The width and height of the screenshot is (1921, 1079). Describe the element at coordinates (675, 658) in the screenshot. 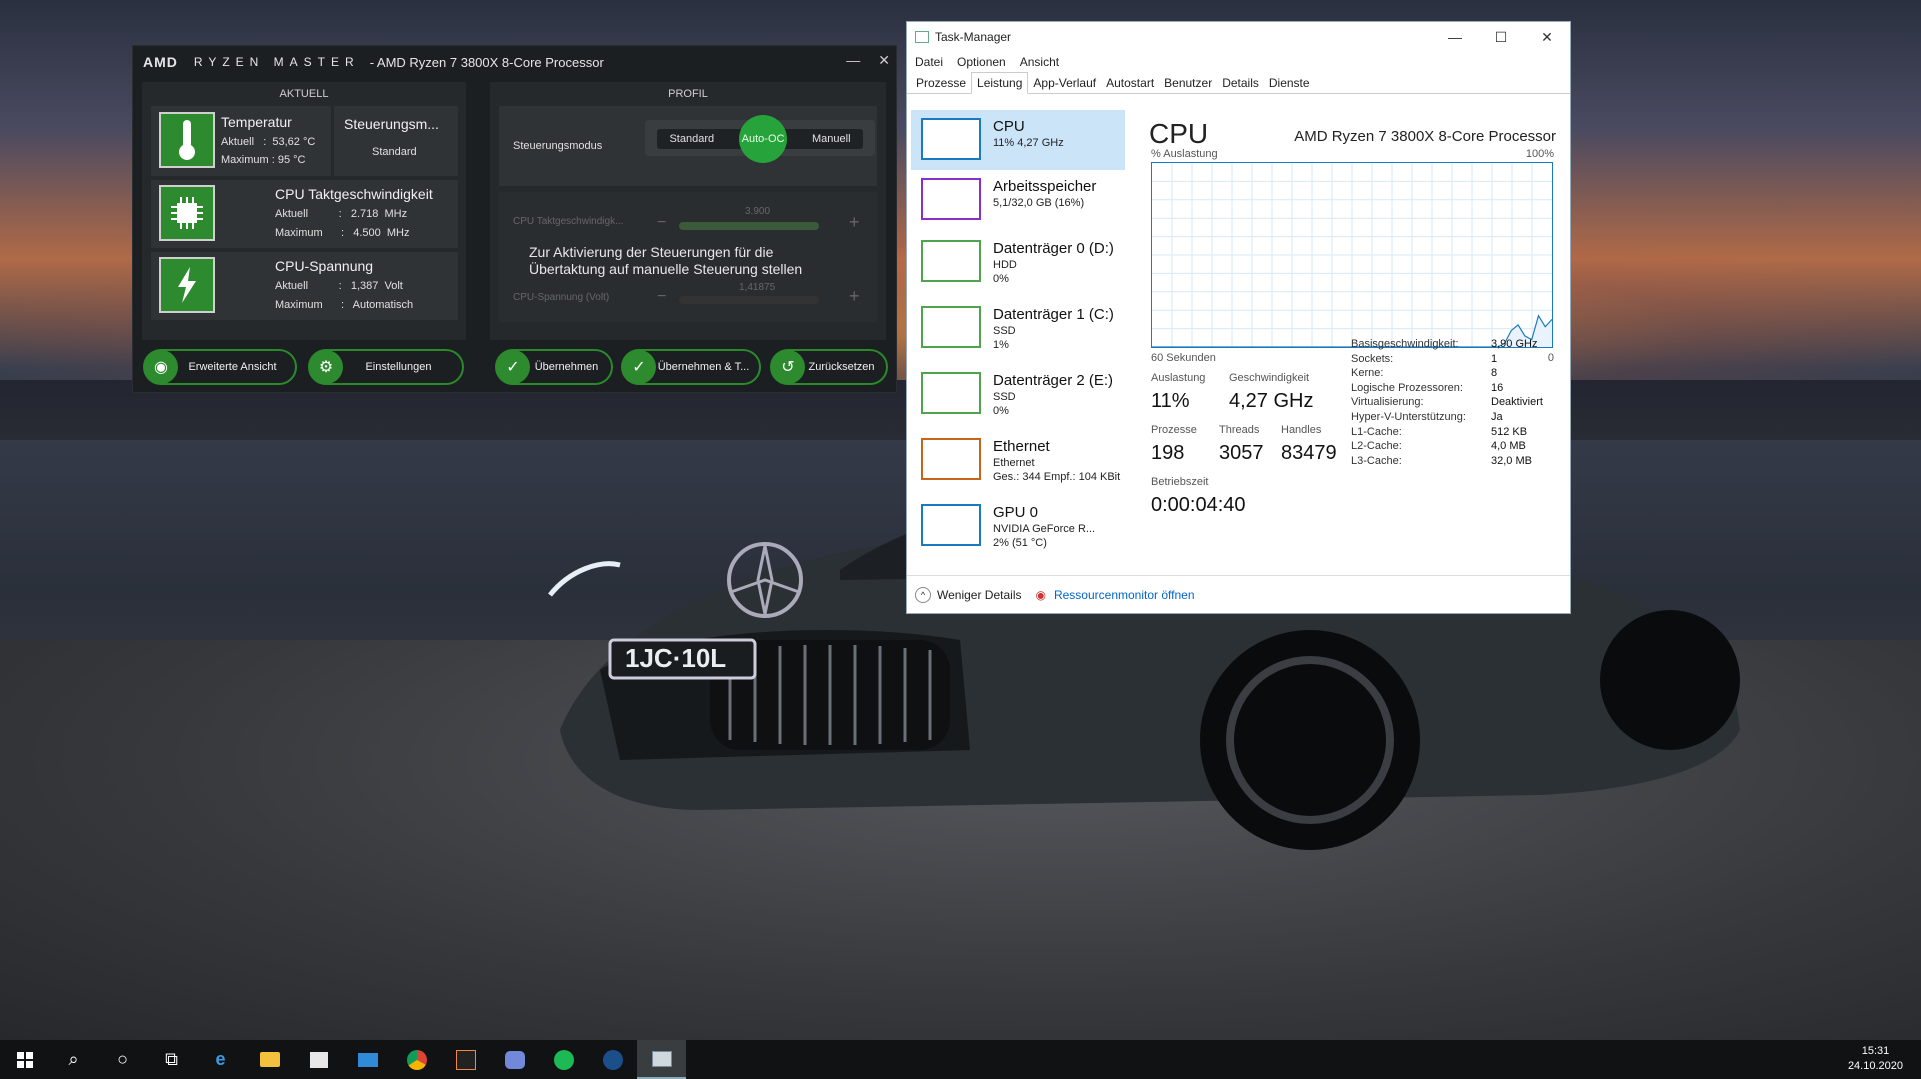

I see `license-plate: 1JC·10L` at that location.